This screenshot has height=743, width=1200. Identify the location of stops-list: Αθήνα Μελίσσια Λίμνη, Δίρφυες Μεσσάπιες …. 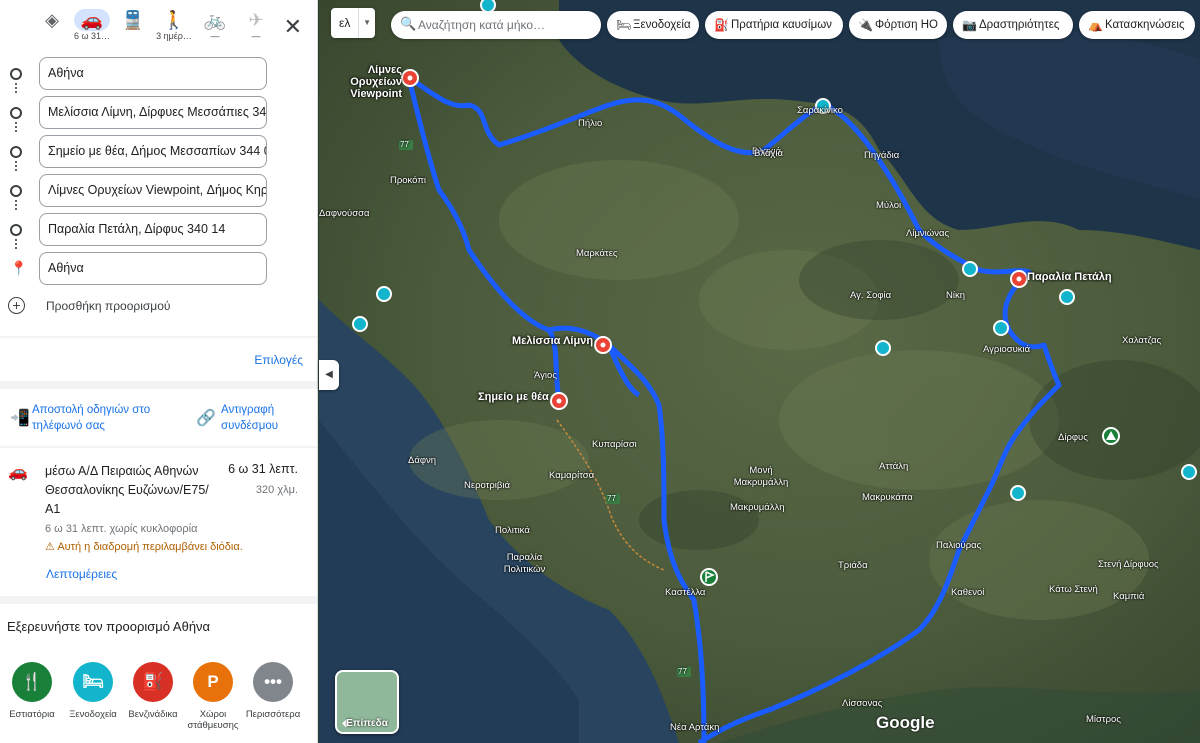
(158, 173).